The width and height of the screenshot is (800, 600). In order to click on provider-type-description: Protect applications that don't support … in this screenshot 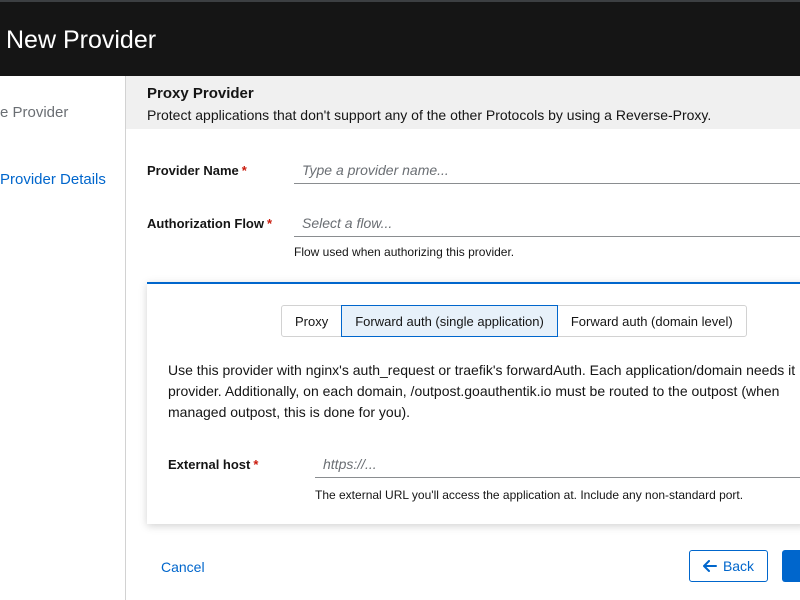, I will do `click(429, 115)`.